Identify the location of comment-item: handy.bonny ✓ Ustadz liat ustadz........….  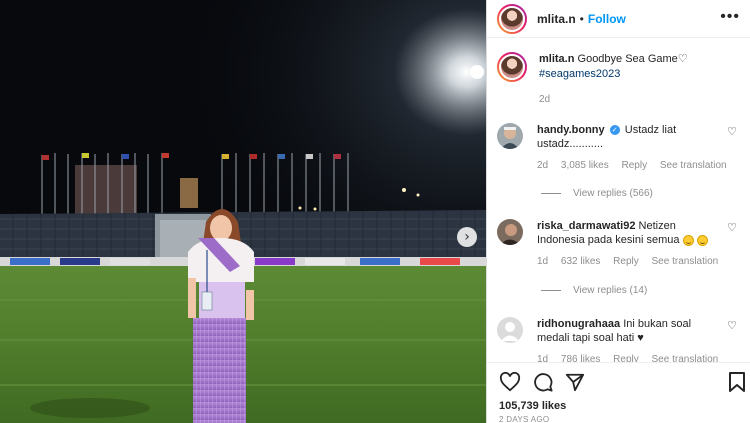
(619, 148).